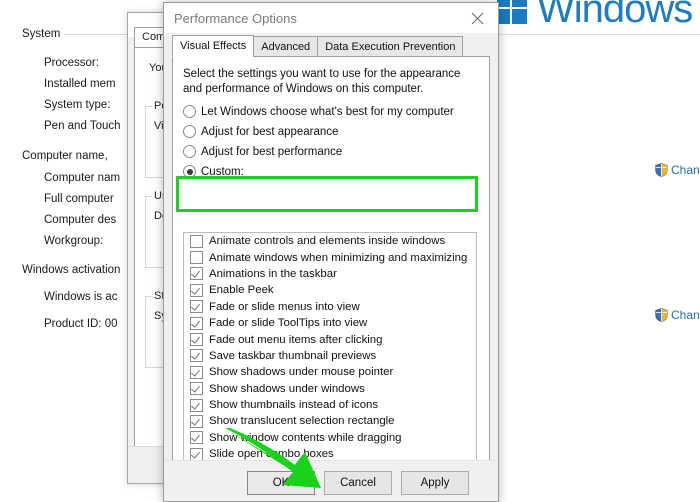 The image size is (700, 502). What do you see at coordinates (301, 372) in the screenshot?
I see `list-item-label: Show shadows under mouse pointer` at bounding box center [301, 372].